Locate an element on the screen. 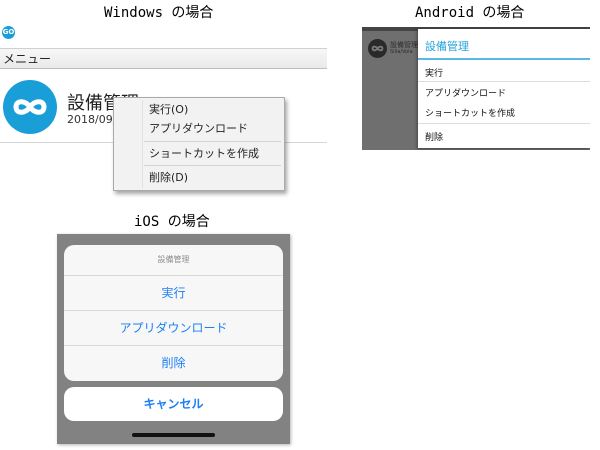 The width and height of the screenshot is (600, 450). home-indicator is located at coordinates (173, 435).